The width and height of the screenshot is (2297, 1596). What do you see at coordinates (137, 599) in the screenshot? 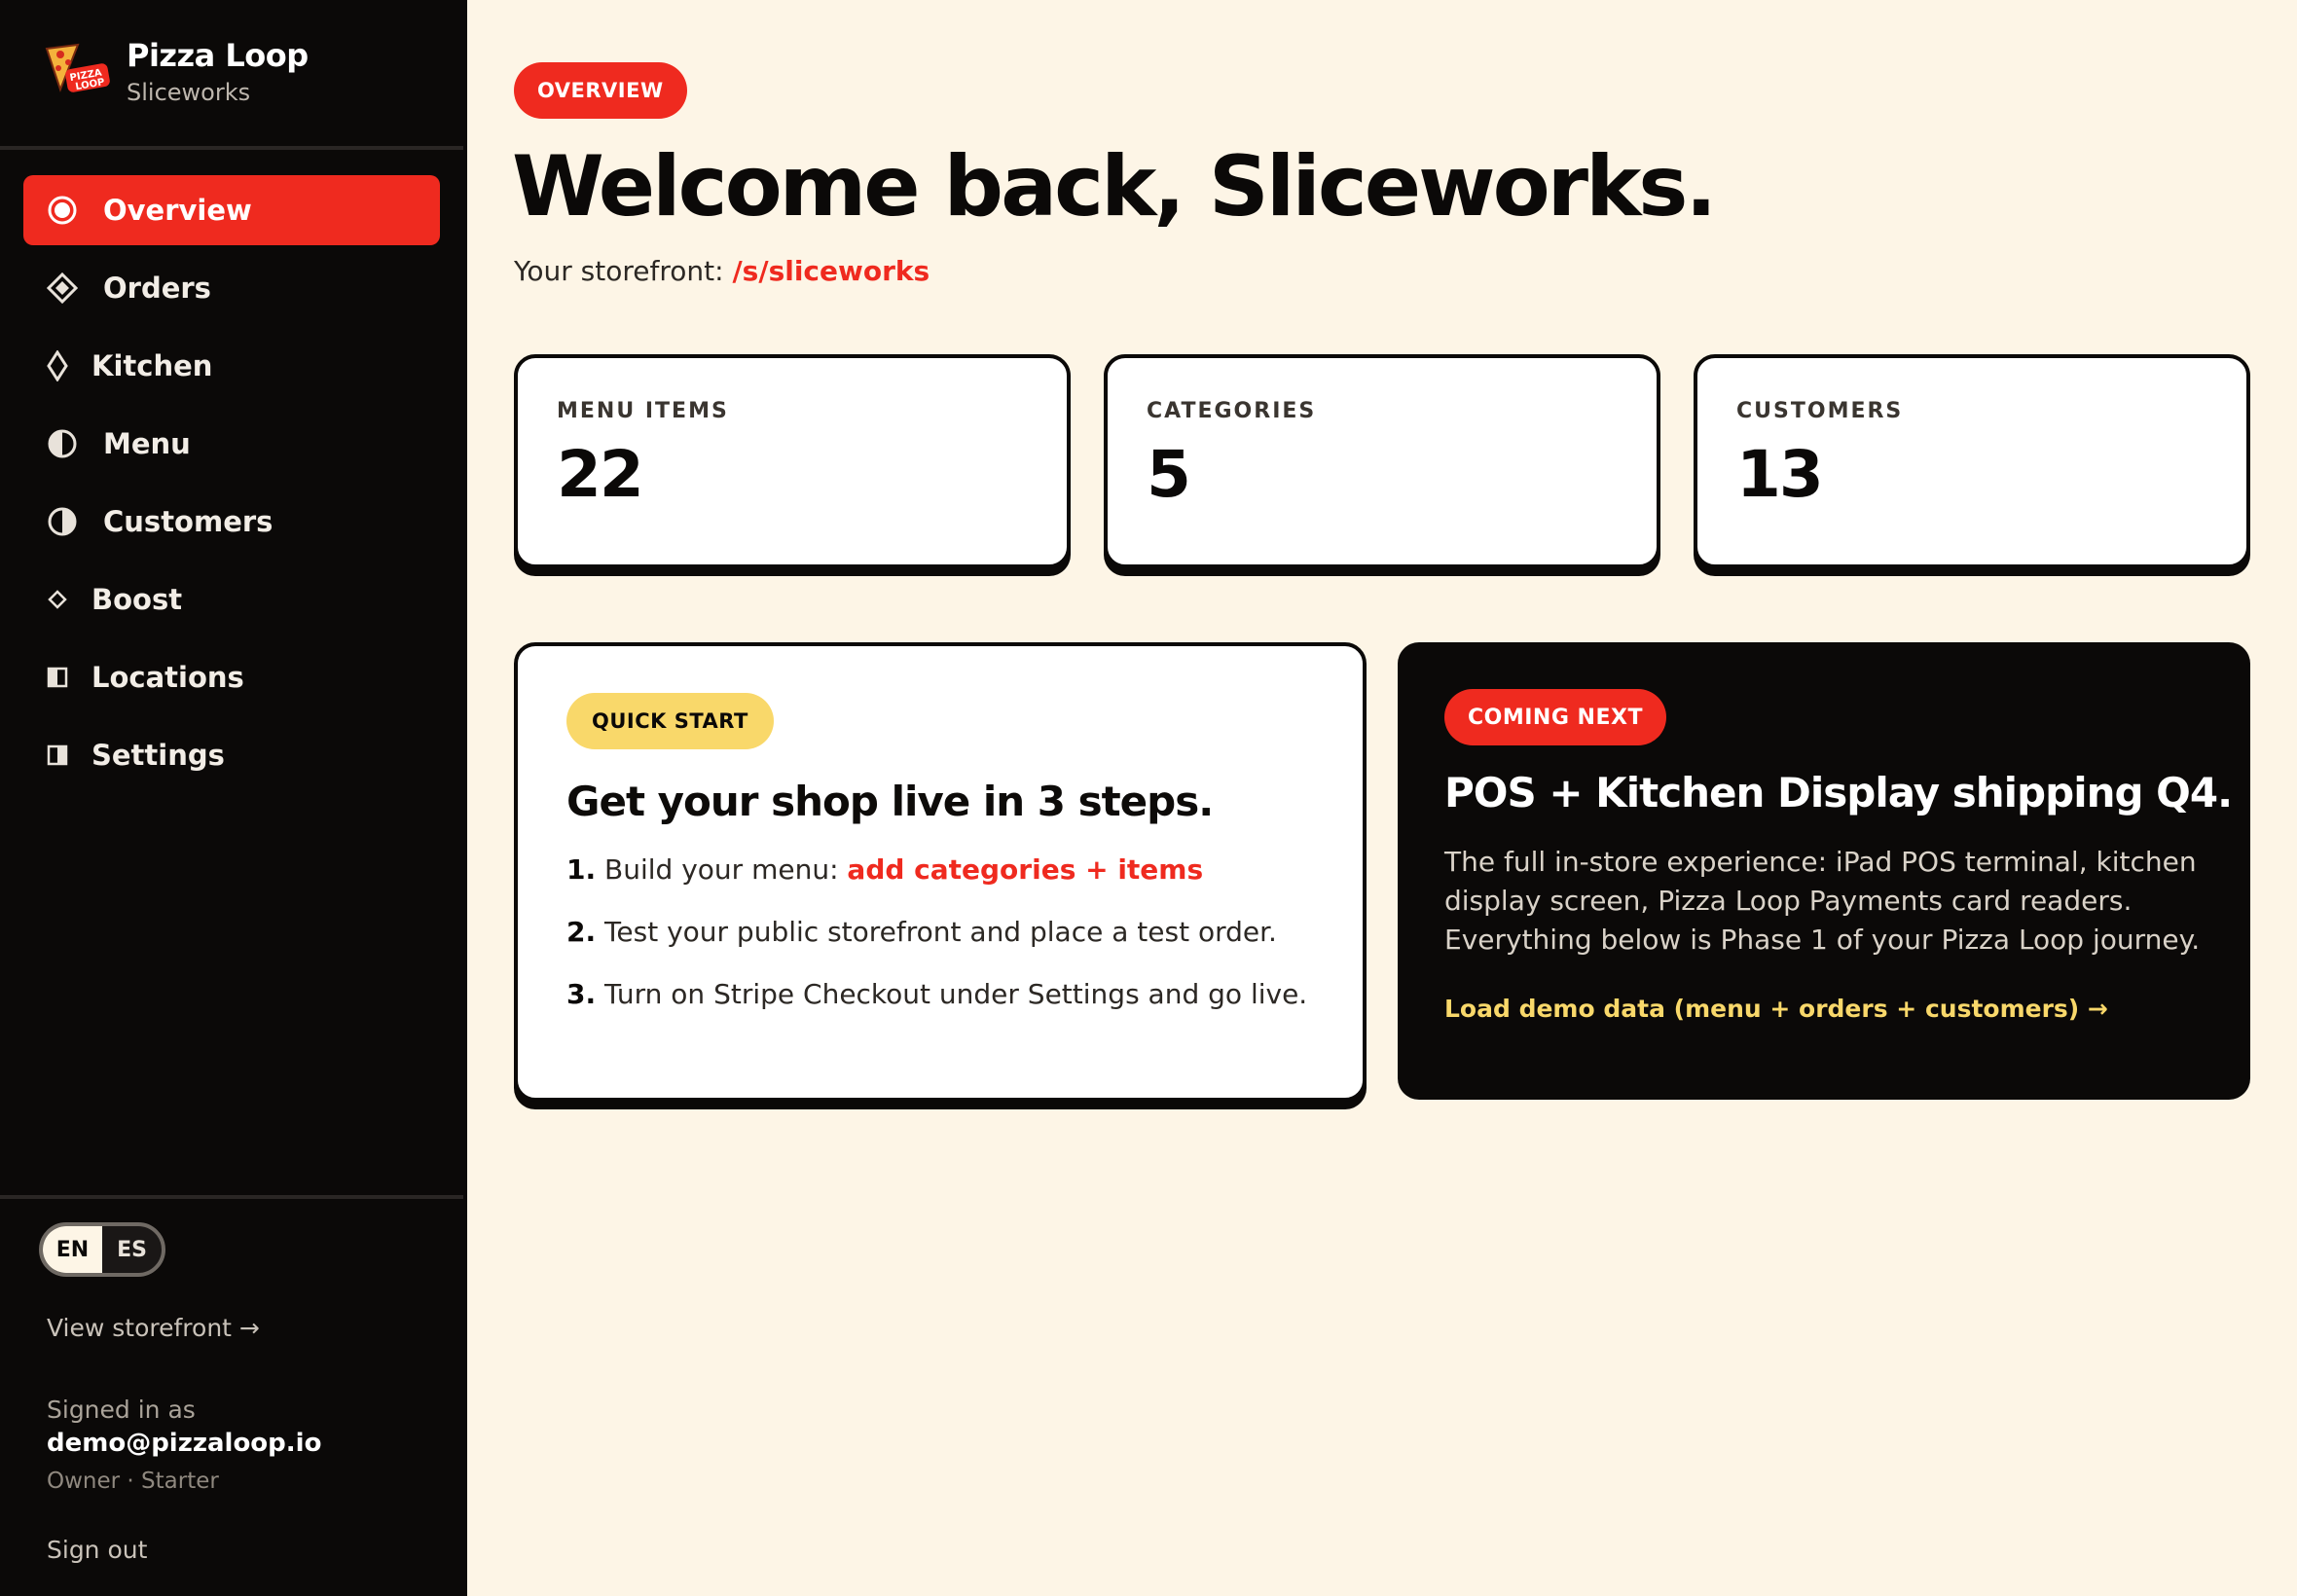
I see `sidebar-item-label: Boost` at bounding box center [137, 599].